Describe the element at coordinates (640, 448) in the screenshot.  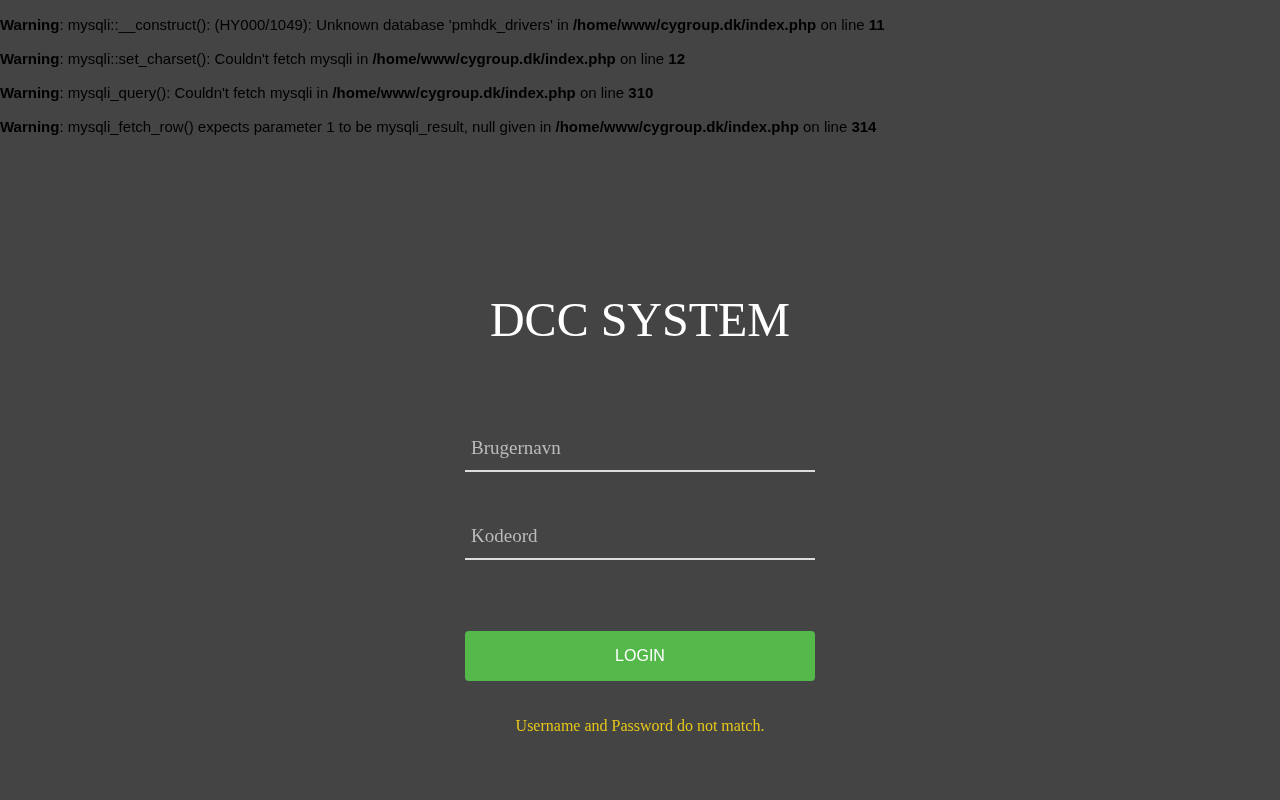
I see `username-field: Brugernavn` at that location.